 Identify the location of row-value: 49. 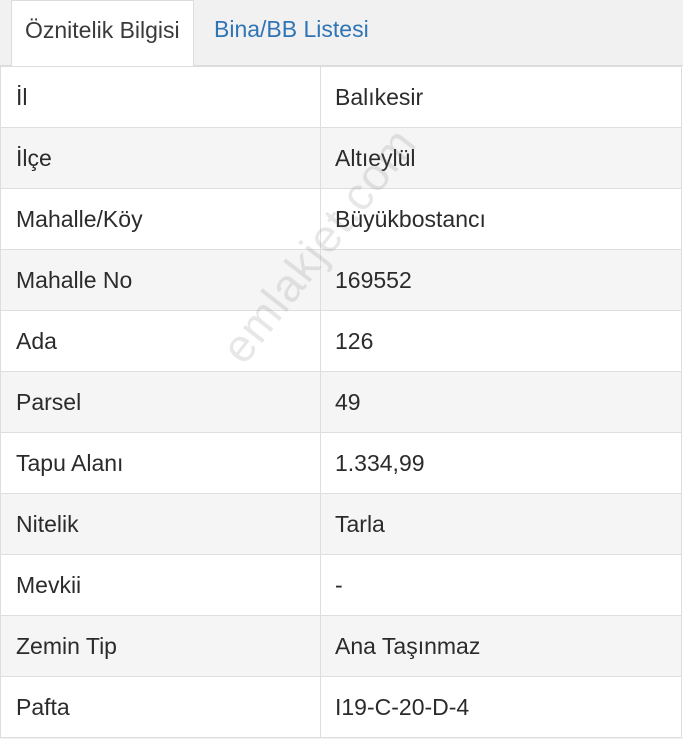
(501, 402).